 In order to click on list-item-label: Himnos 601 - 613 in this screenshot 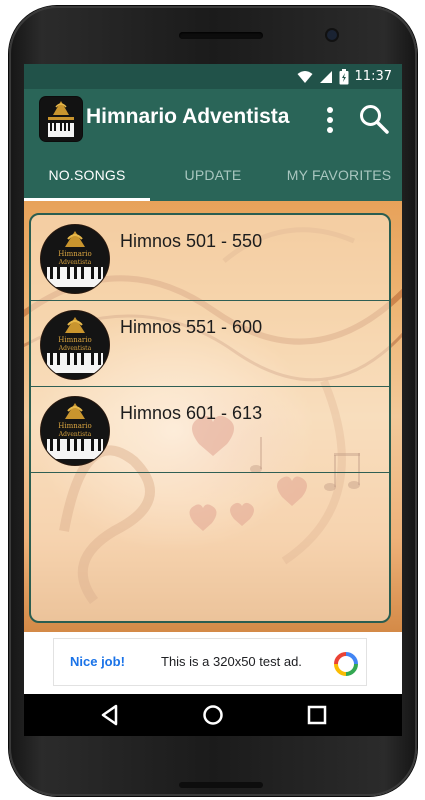, I will do `click(191, 413)`.